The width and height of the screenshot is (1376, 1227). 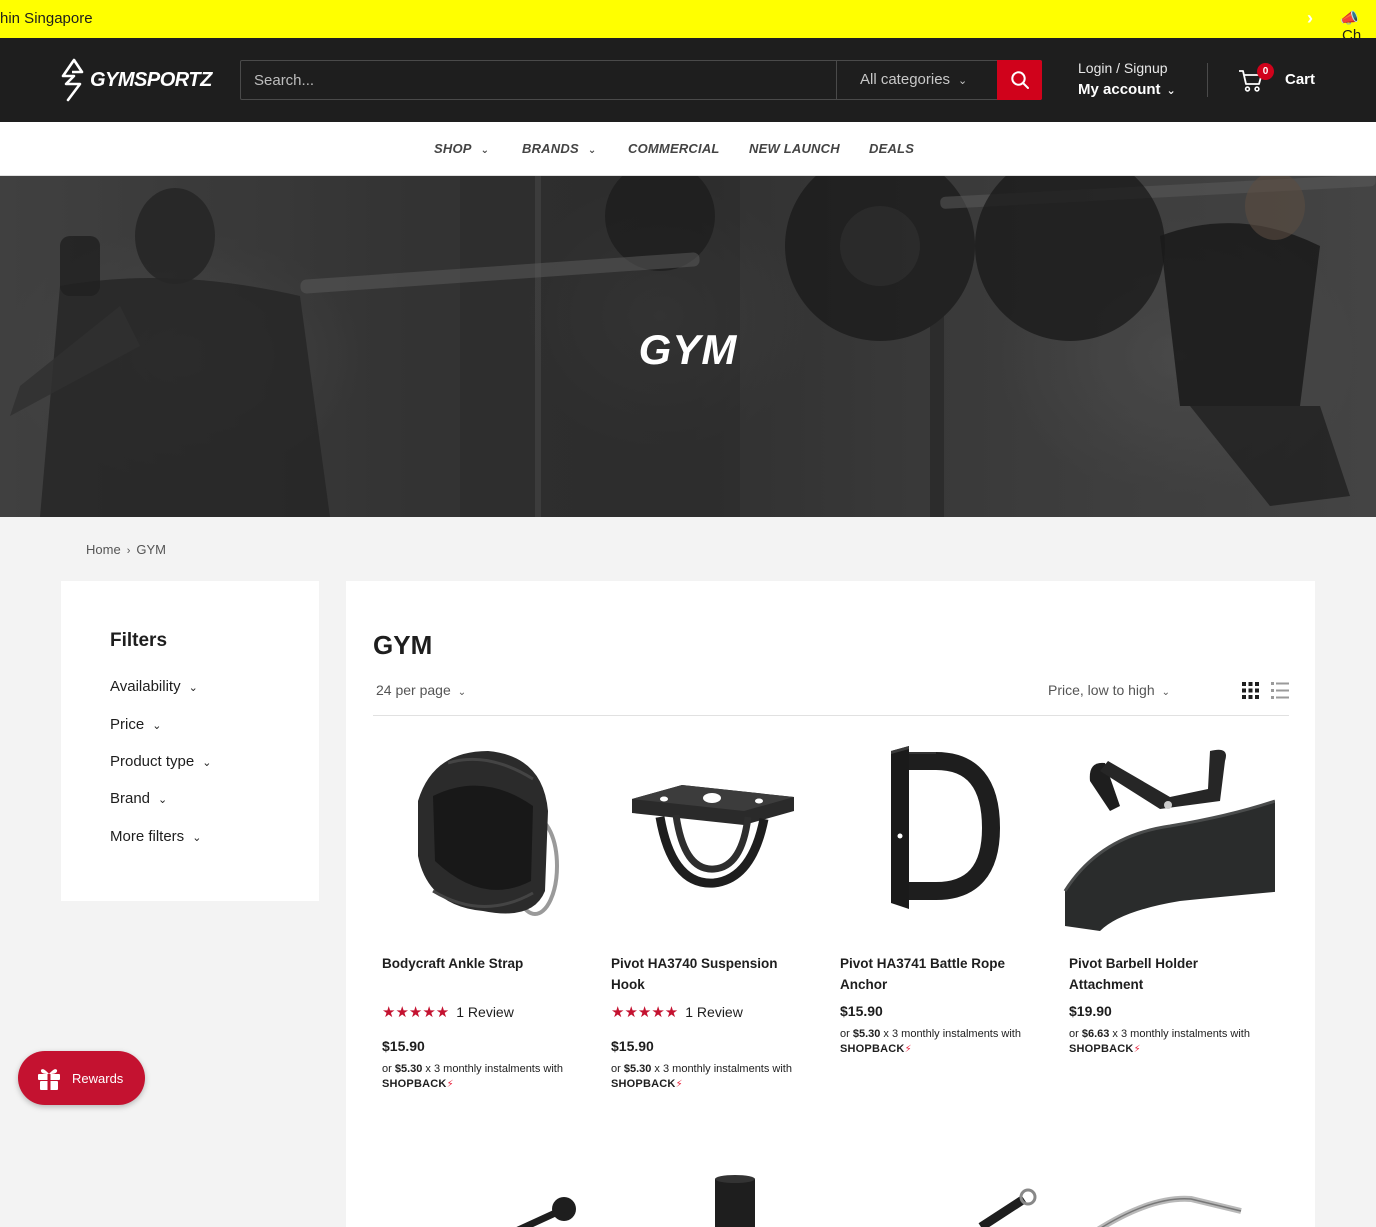 I want to click on nav-item-brands: BRANDS ⌄, so click(x=559, y=148).